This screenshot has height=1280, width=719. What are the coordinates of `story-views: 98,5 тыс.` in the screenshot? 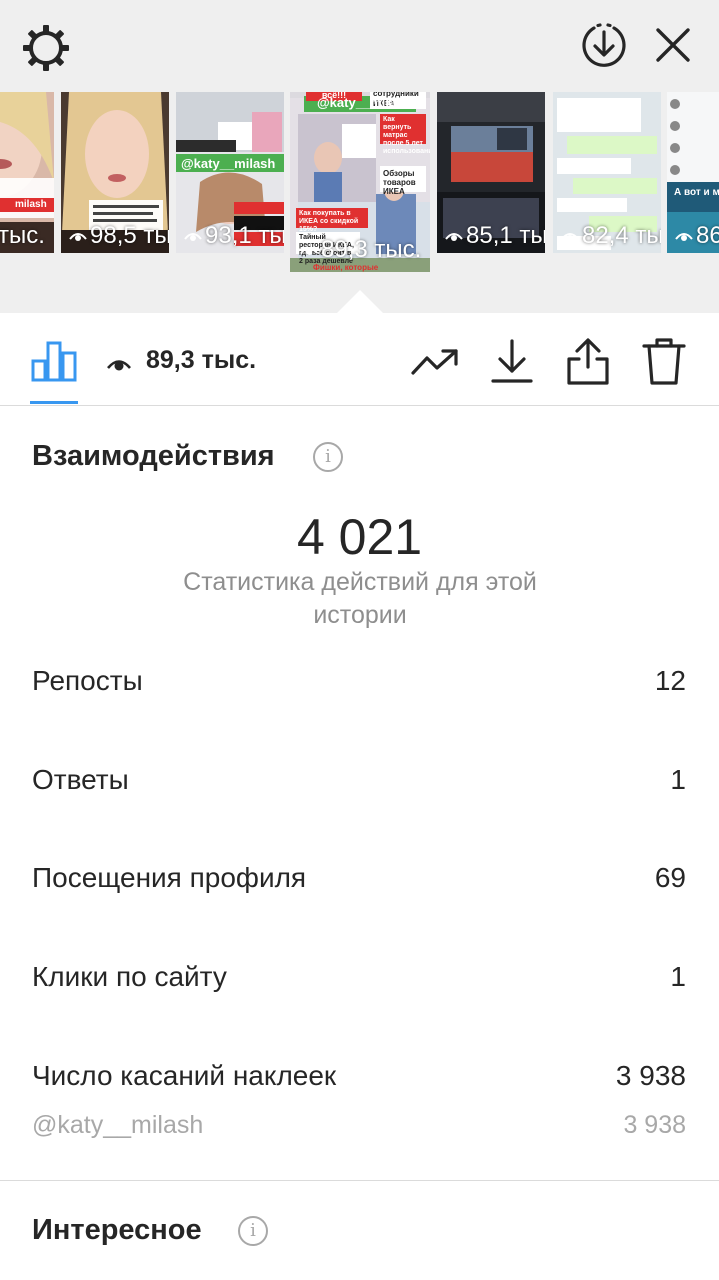 It's located at (119, 236).